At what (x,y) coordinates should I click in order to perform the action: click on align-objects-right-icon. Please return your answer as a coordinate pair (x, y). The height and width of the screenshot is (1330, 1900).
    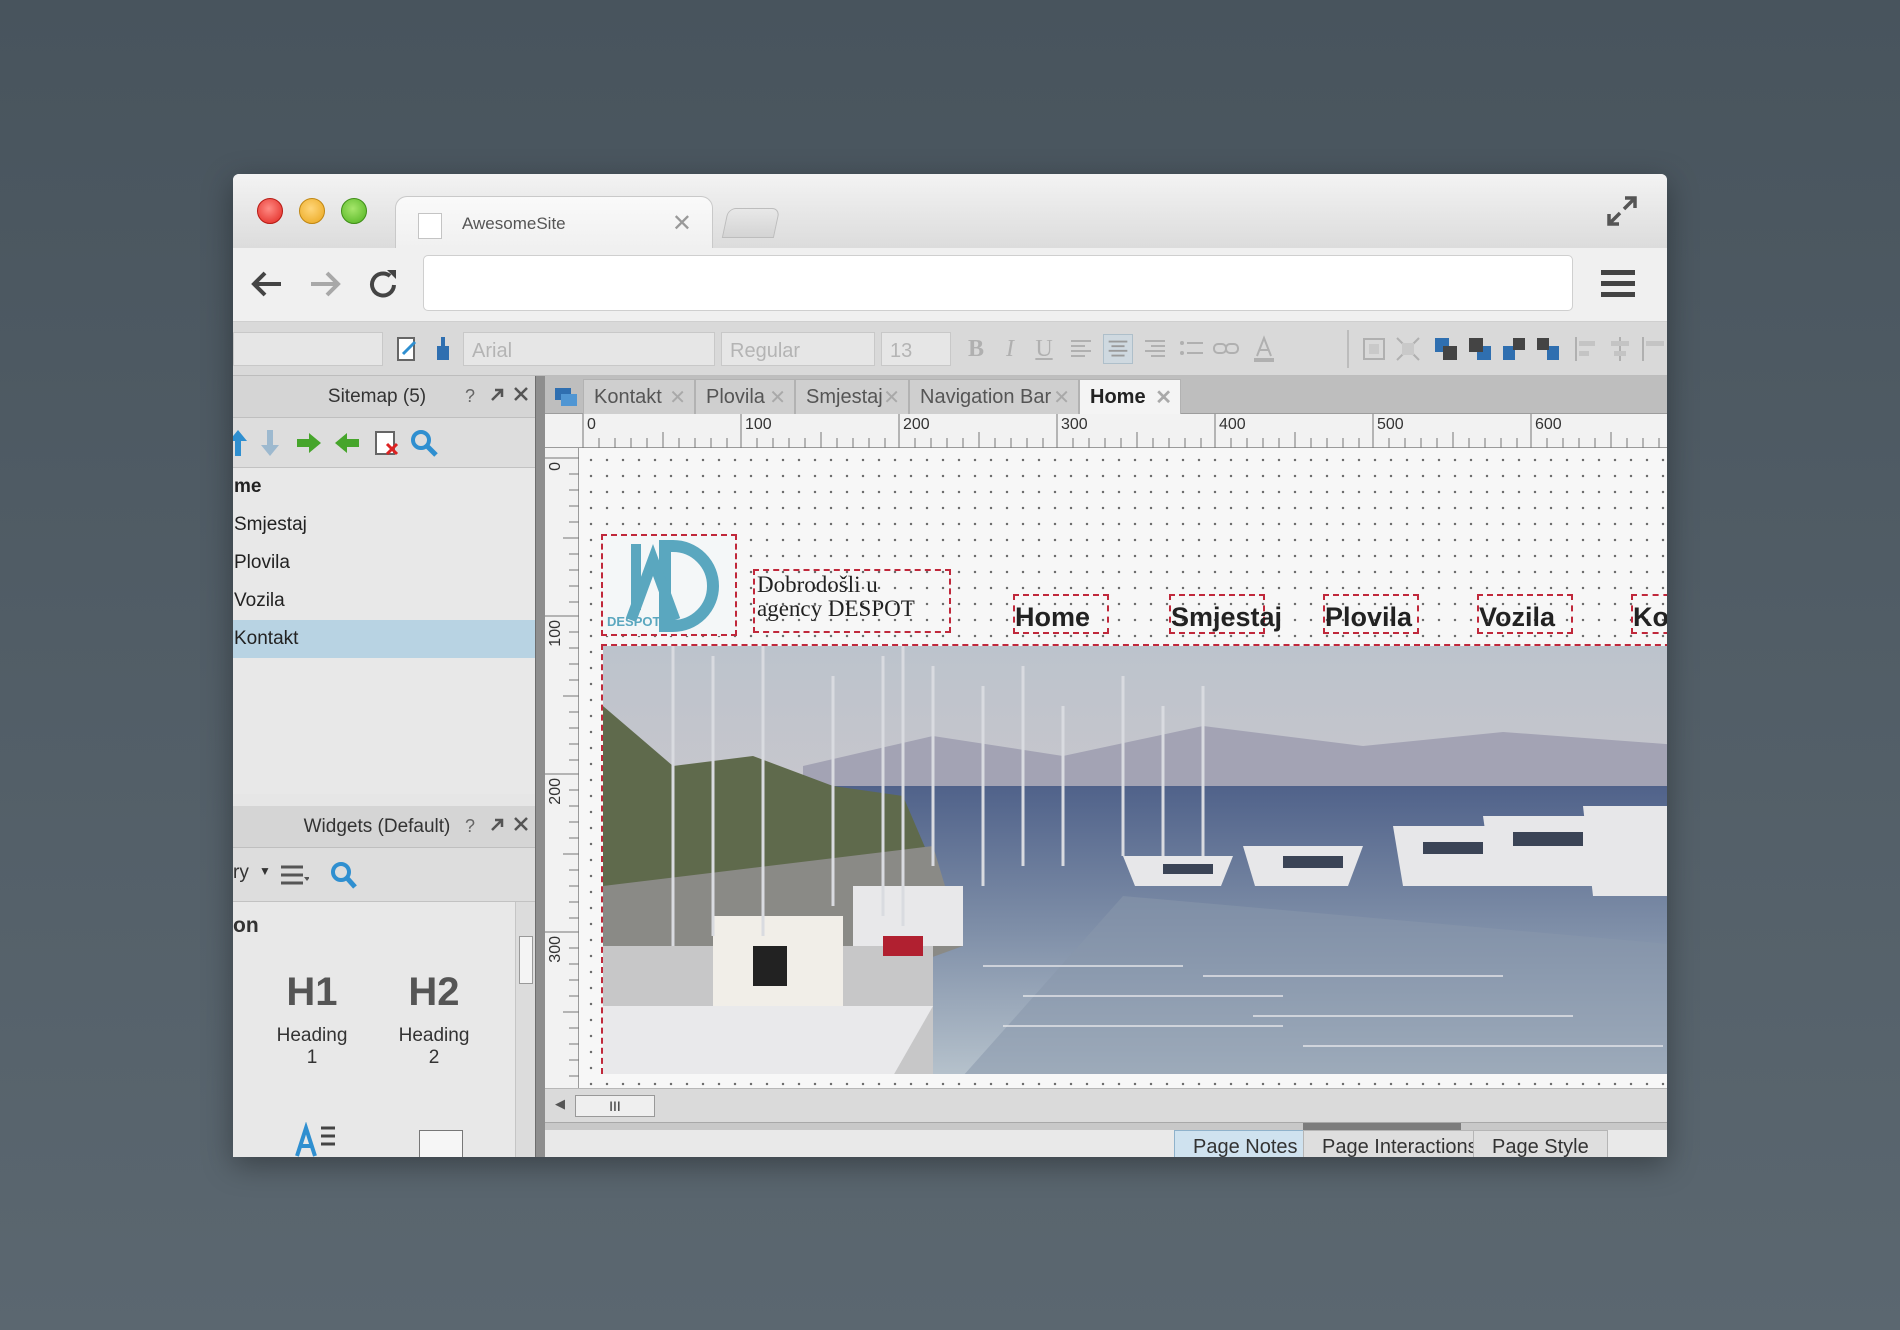
    Looking at the image, I should click on (1652, 349).